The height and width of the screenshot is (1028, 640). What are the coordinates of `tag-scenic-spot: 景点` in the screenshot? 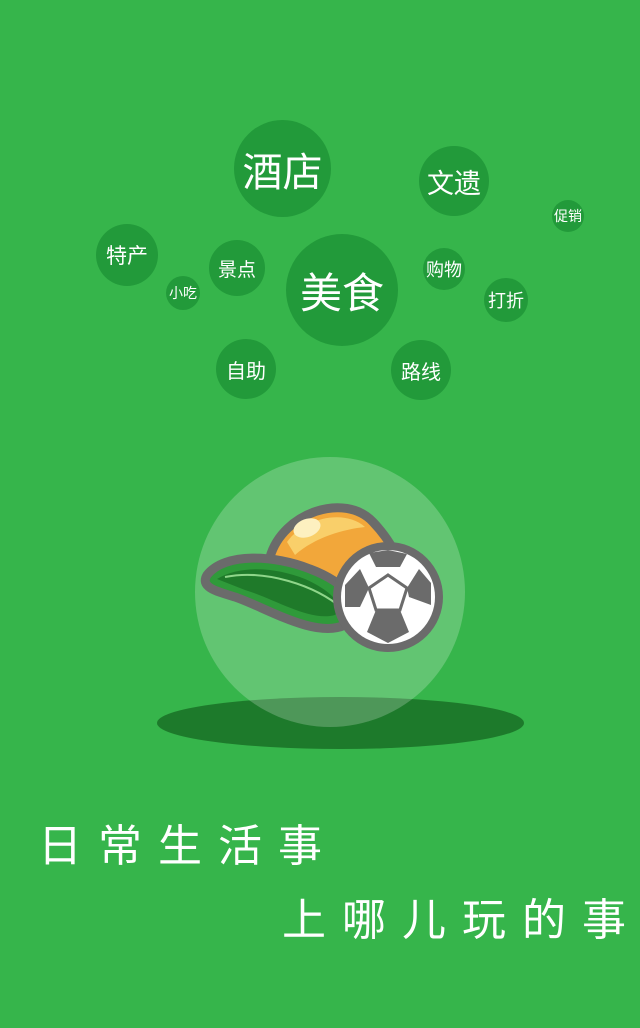 It's located at (237, 268).